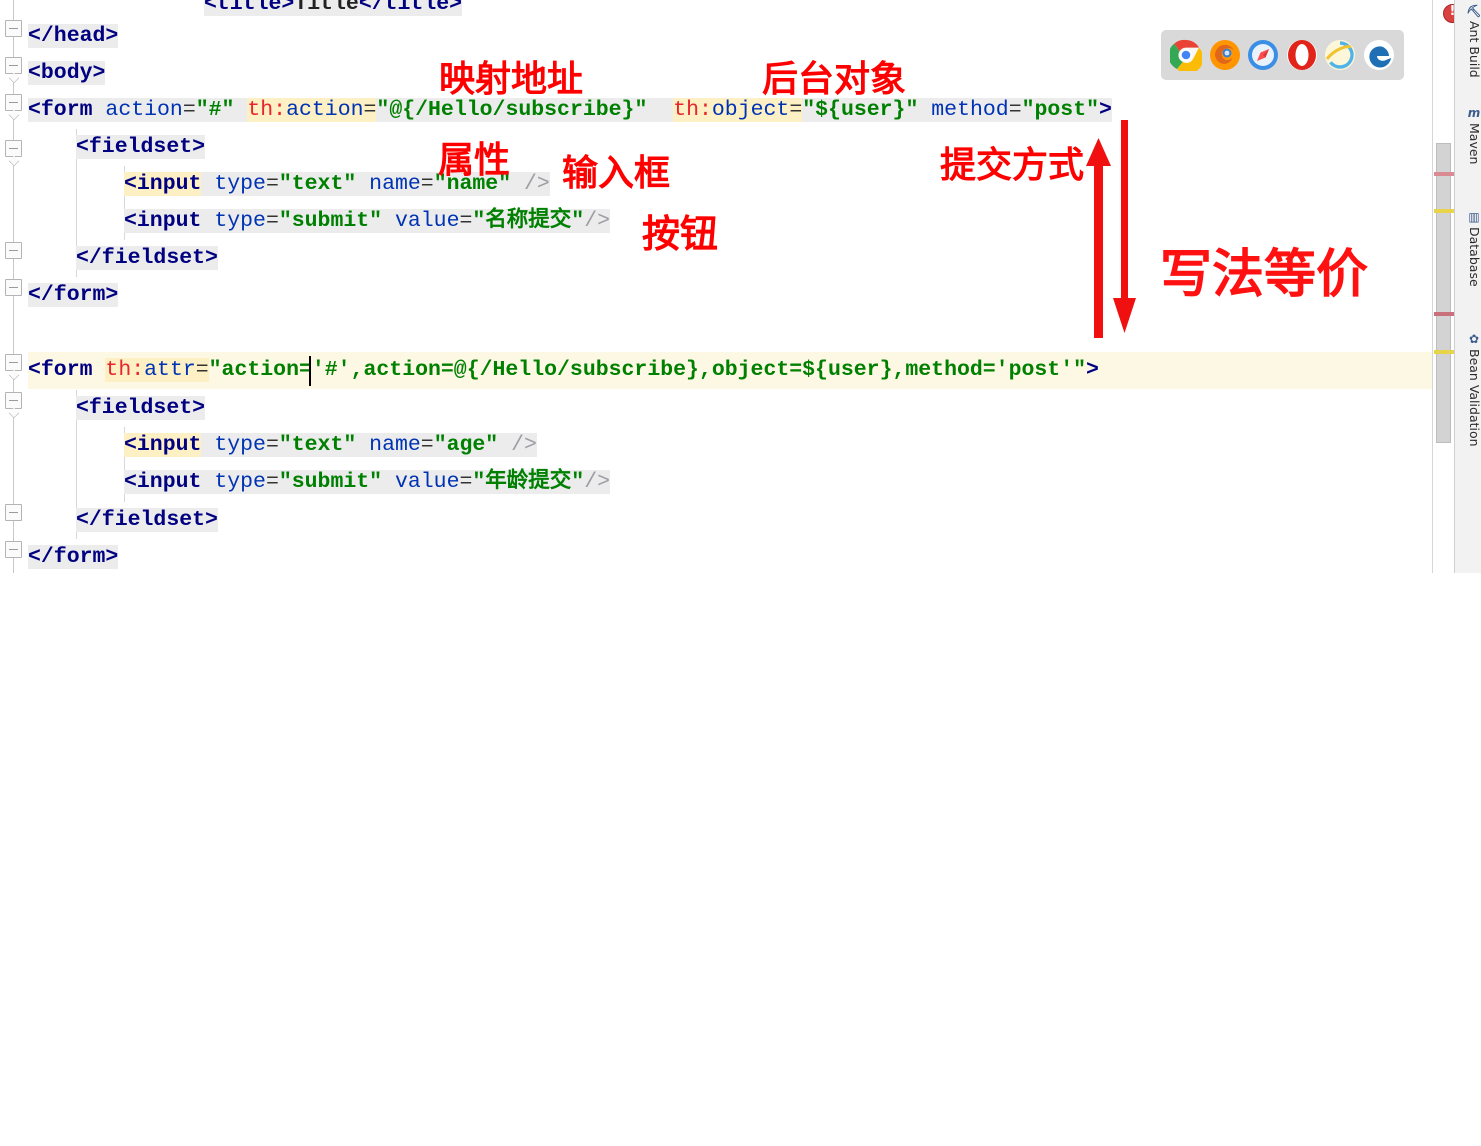 Image resolution: width=1481 pixels, height=1146 pixels. Describe the element at coordinates (1264, 275) in the screenshot. I see `annotation-equivalent-syntax: 写法等价` at that location.